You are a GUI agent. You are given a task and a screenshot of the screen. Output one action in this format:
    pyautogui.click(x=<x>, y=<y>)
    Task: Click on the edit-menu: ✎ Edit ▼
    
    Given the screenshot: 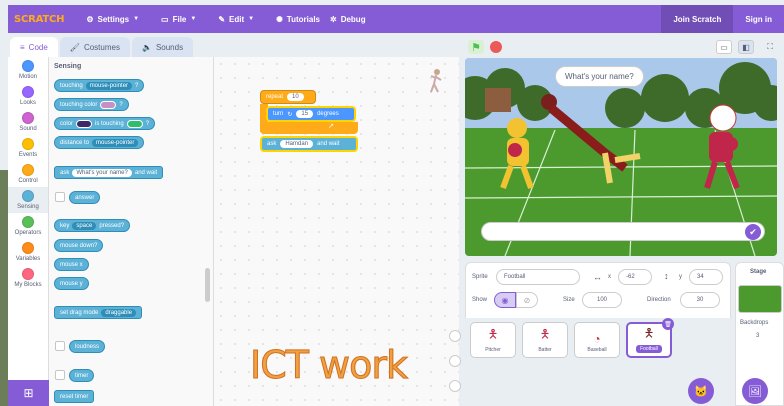 What is the action you would take?
    pyautogui.click(x=236, y=19)
    